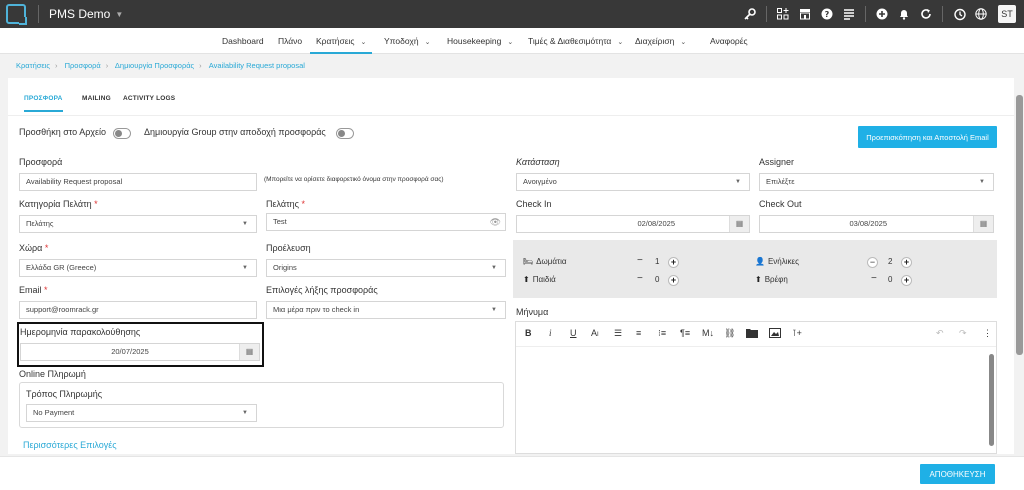  Describe the element at coordinates (290, 41) in the screenshot. I see `nav-plan: Πλάνο` at that location.